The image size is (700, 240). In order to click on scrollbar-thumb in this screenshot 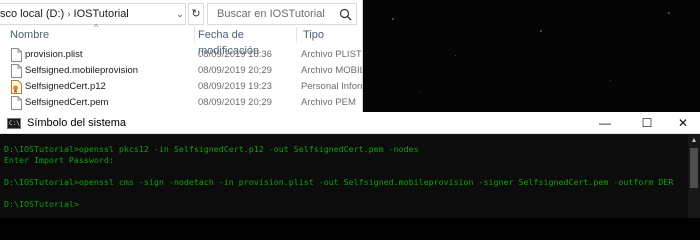, I will do `click(694, 168)`.